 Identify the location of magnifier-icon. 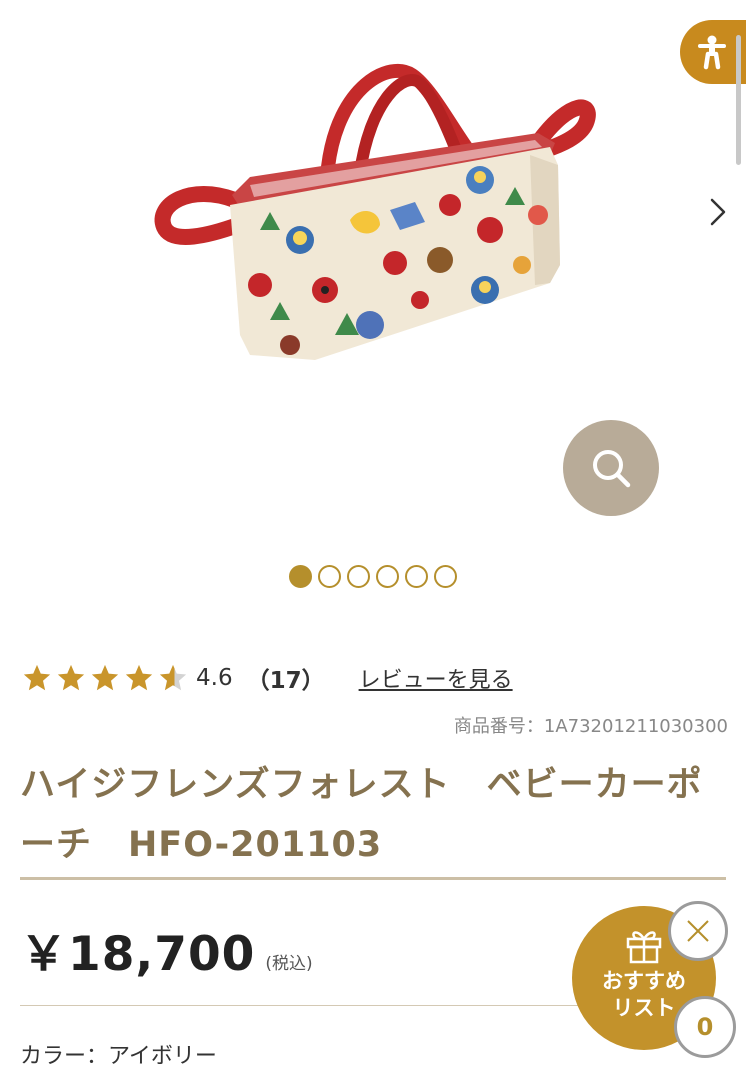
(612, 469).